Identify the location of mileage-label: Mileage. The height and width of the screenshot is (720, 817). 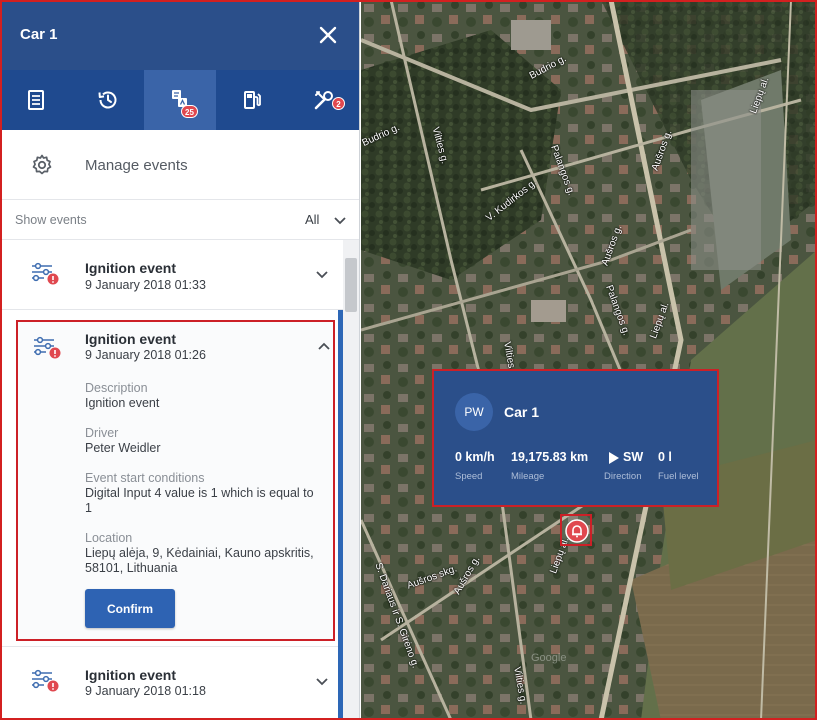
(528, 476).